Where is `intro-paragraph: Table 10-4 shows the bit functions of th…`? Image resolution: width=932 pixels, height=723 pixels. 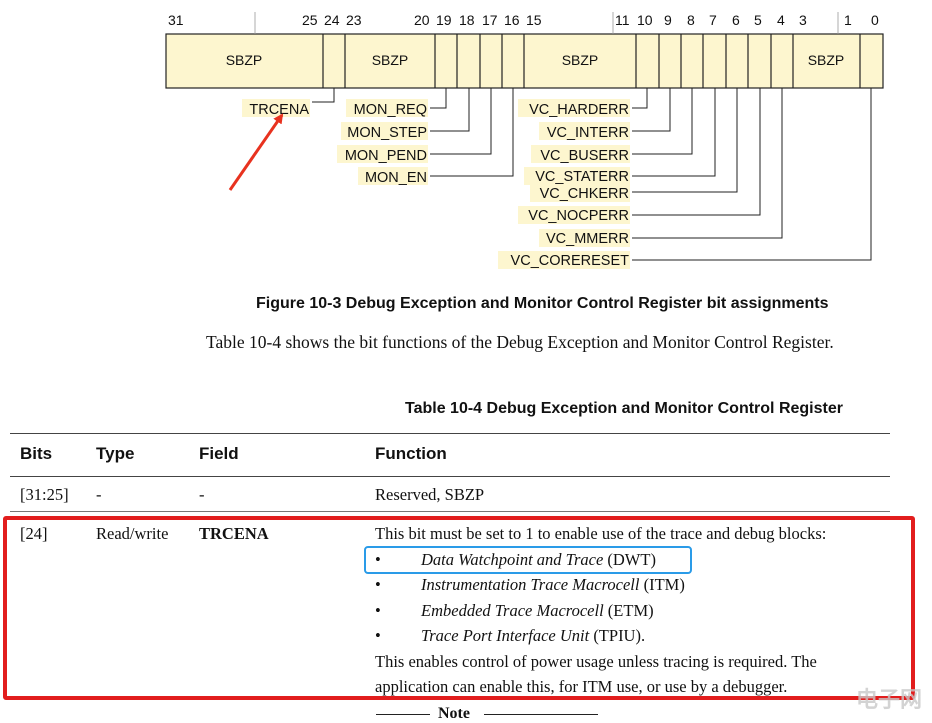
intro-paragraph: Table 10-4 shows the bit functions of th… is located at coordinates (520, 342).